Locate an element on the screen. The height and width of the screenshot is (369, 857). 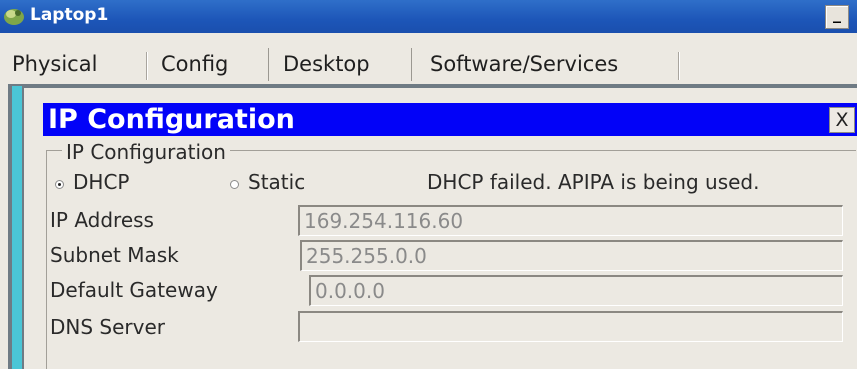
dialog-title: IP Configuration is located at coordinates (171, 119).